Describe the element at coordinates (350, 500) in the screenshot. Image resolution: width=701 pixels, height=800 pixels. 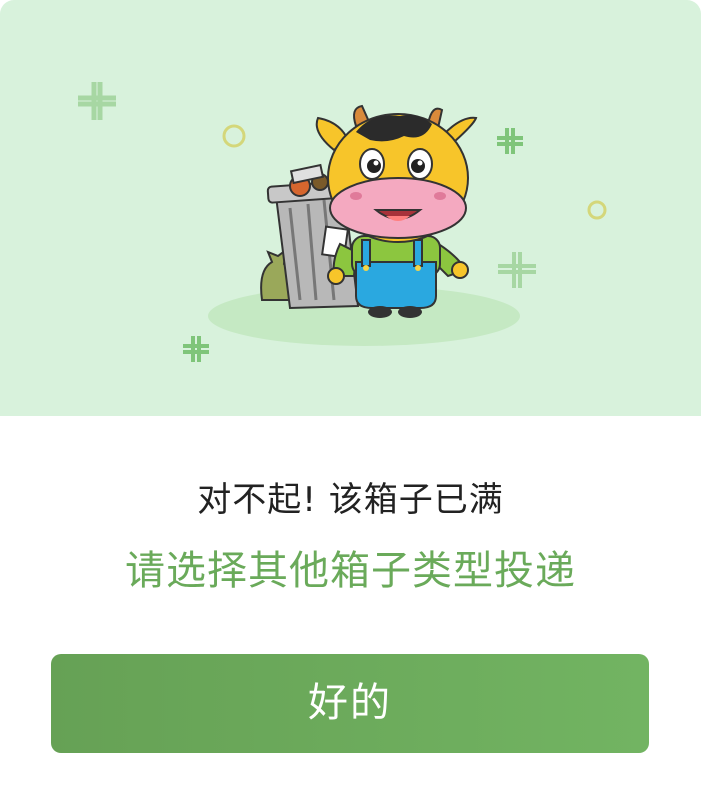
I see `dialog-title: 对不起! 该箱子已满` at that location.